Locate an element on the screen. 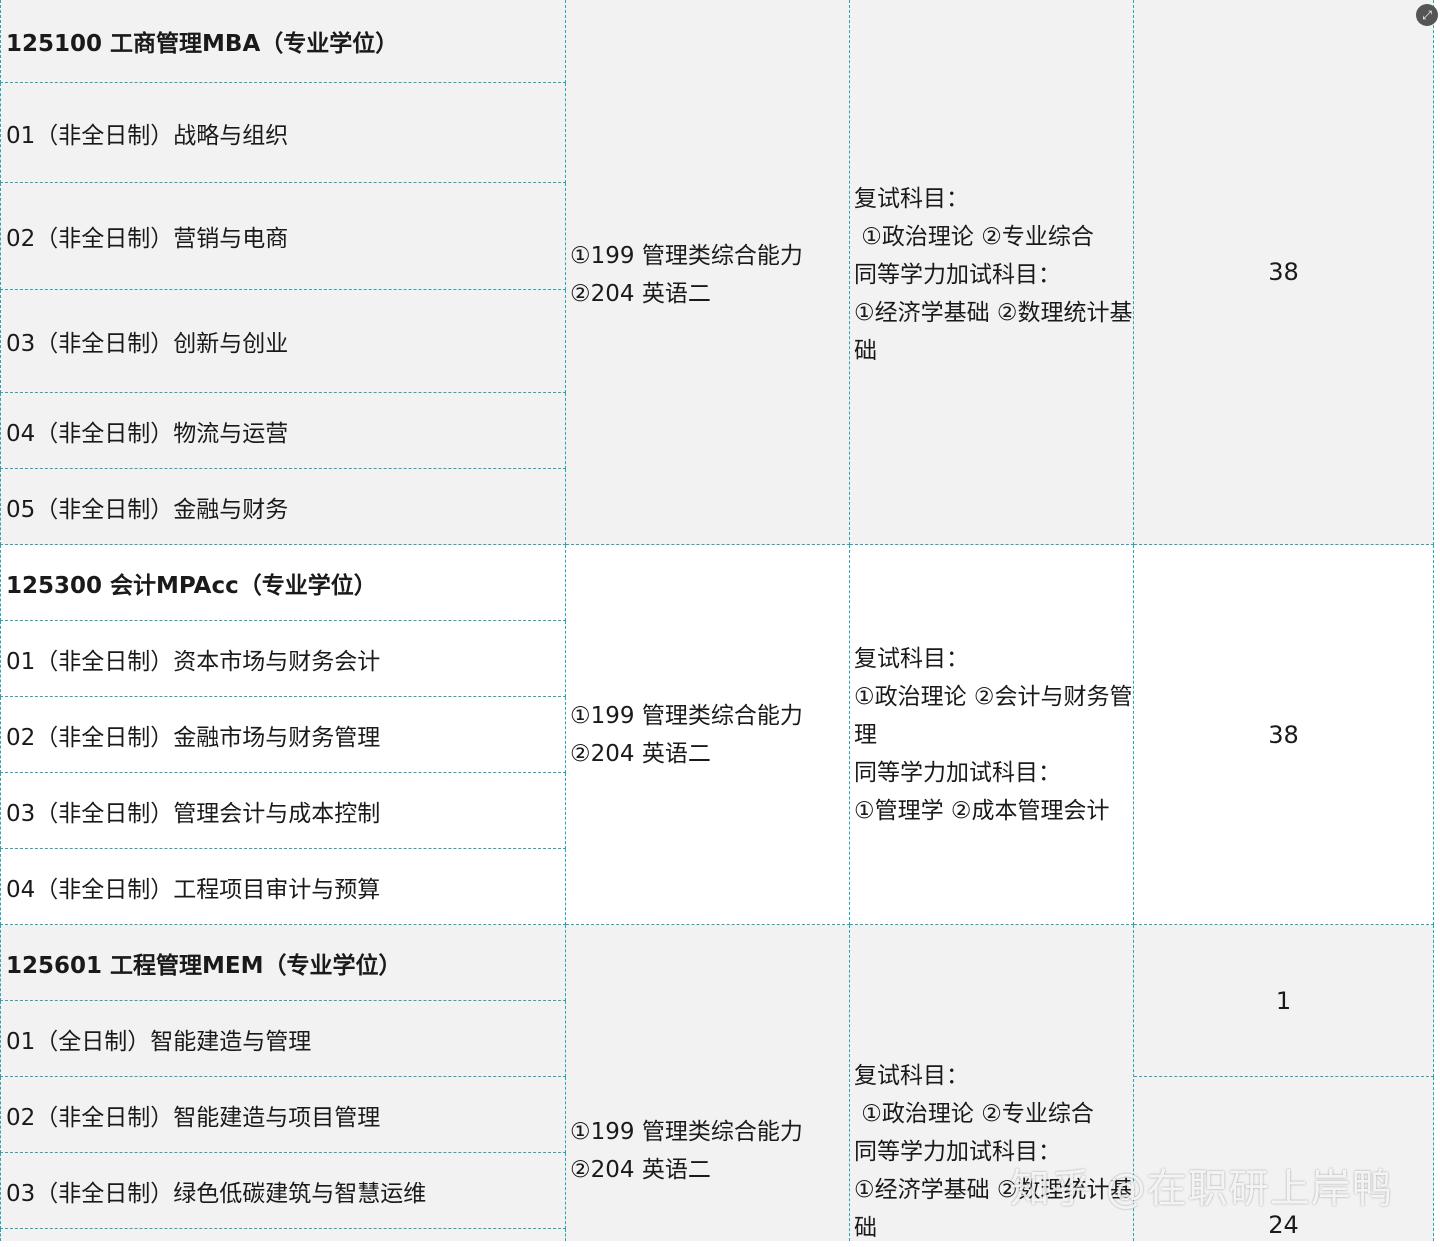  quota-value: 1 is located at coordinates (1283, 1000).